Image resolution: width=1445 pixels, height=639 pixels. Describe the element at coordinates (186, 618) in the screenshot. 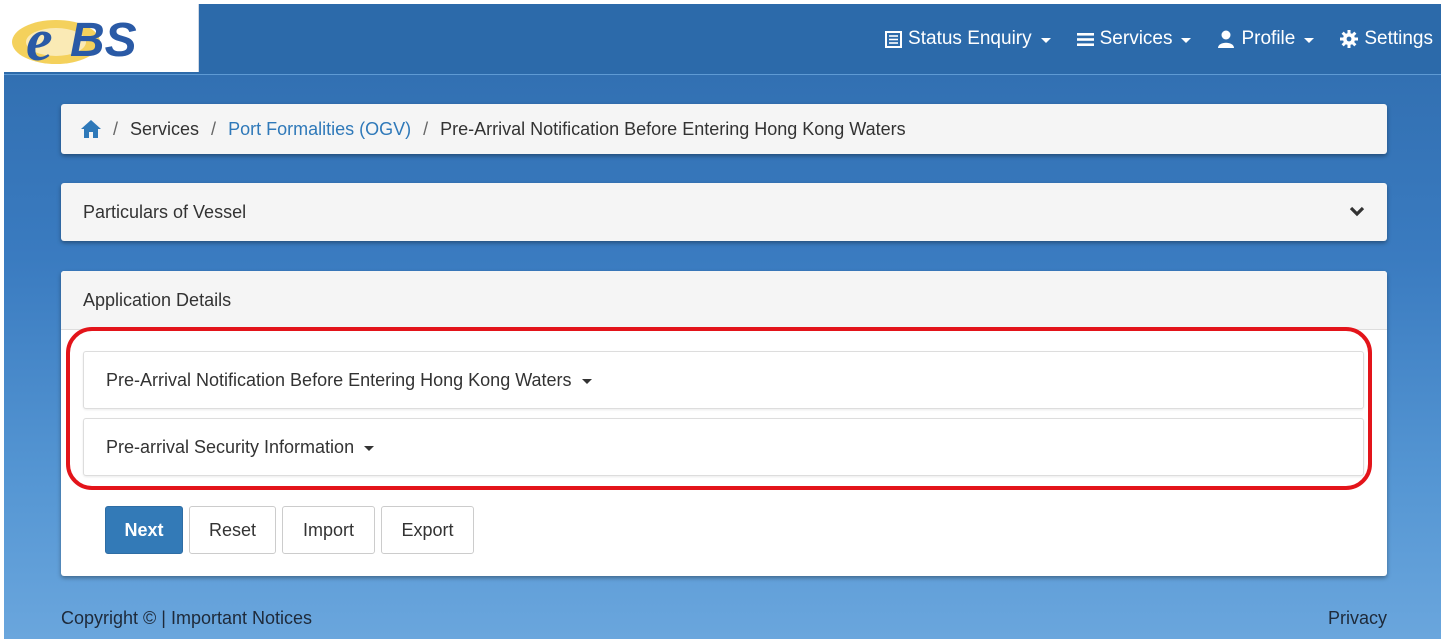

I see `copyright-notice: Copyright © | Important Notices` at that location.